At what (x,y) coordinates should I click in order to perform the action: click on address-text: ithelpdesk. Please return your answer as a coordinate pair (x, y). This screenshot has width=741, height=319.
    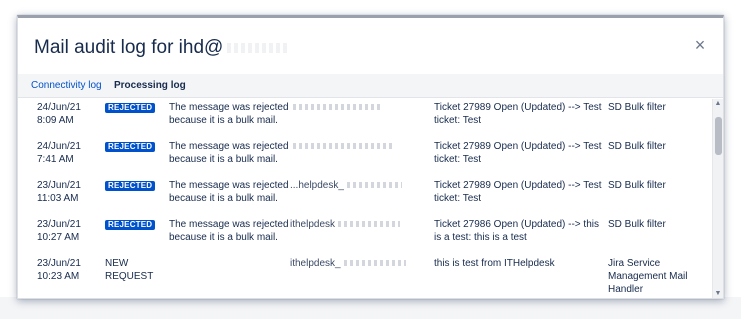
    Looking at the image, I should click on (313, 224).